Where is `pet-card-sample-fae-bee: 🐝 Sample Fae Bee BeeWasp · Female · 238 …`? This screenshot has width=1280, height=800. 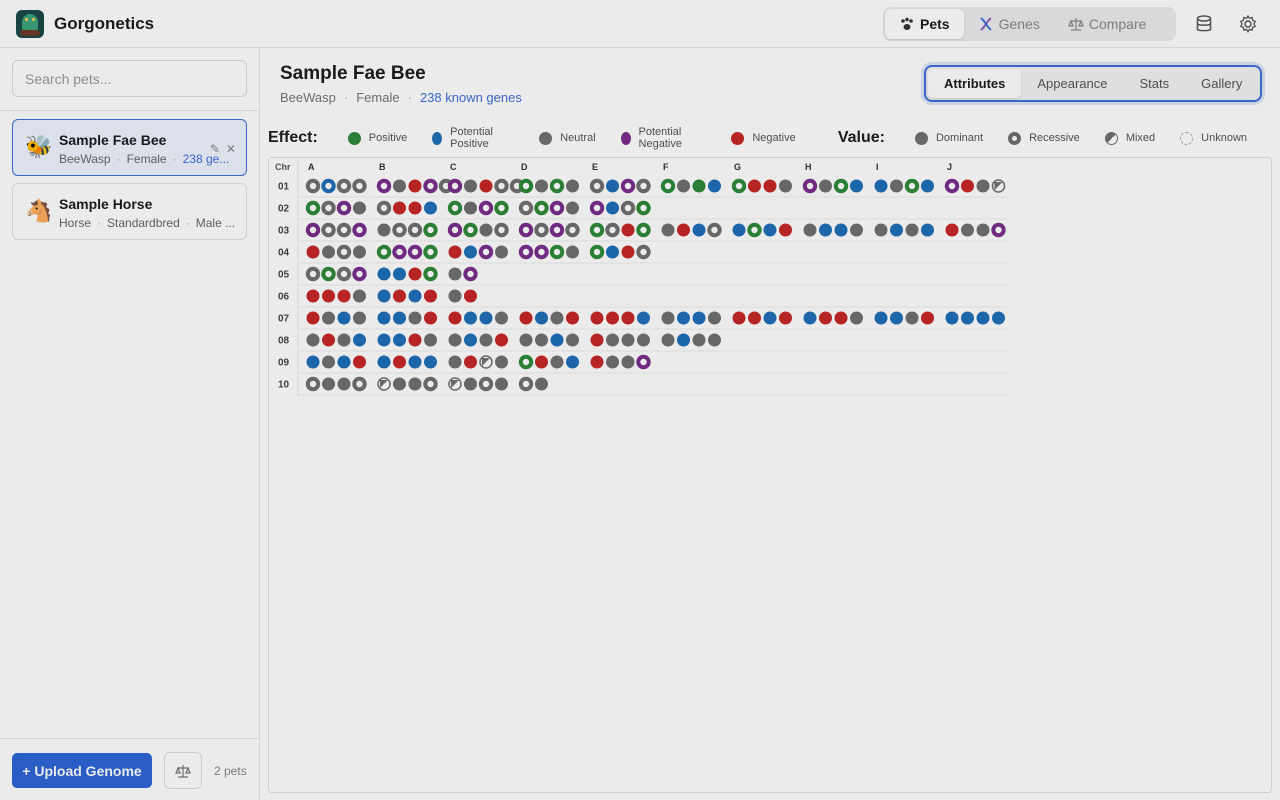
pet-card-sample-fae-bee: 🐝 Sample Fae Bee BeeWasp · Female · 238 … is located at coordinates (129, 147).